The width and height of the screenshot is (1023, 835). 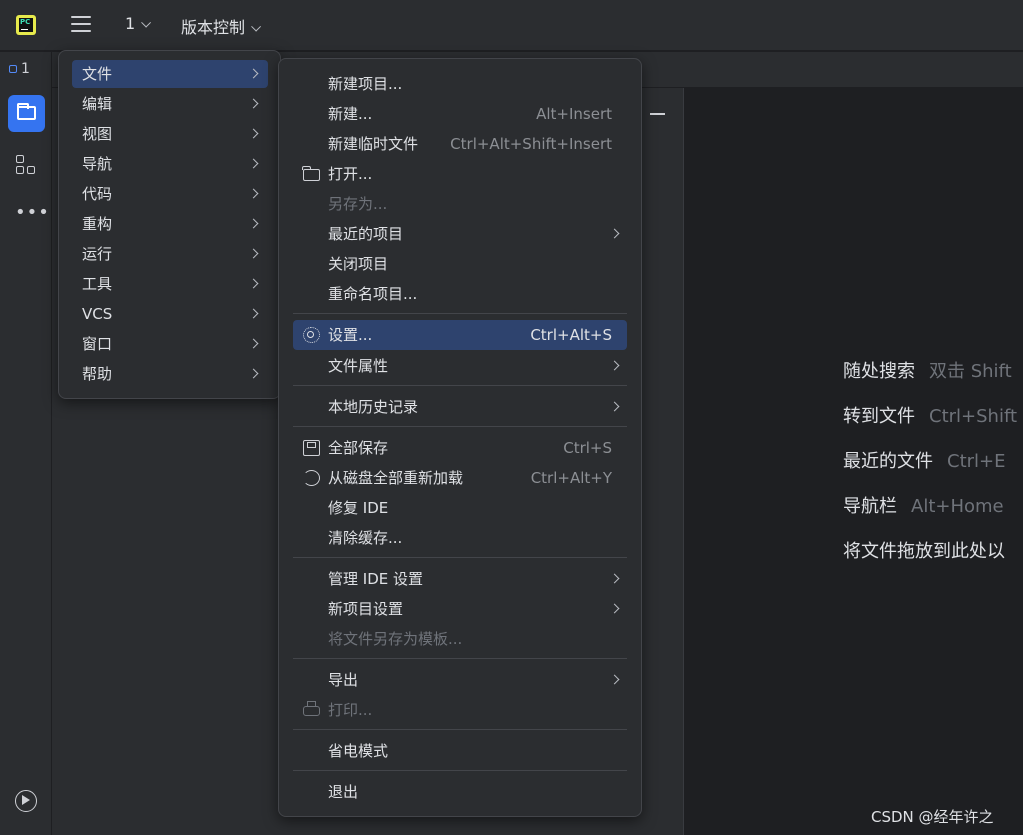 I want to click on shortcut-label: Ctrl+Alt+S, so click(x=571, y=335).